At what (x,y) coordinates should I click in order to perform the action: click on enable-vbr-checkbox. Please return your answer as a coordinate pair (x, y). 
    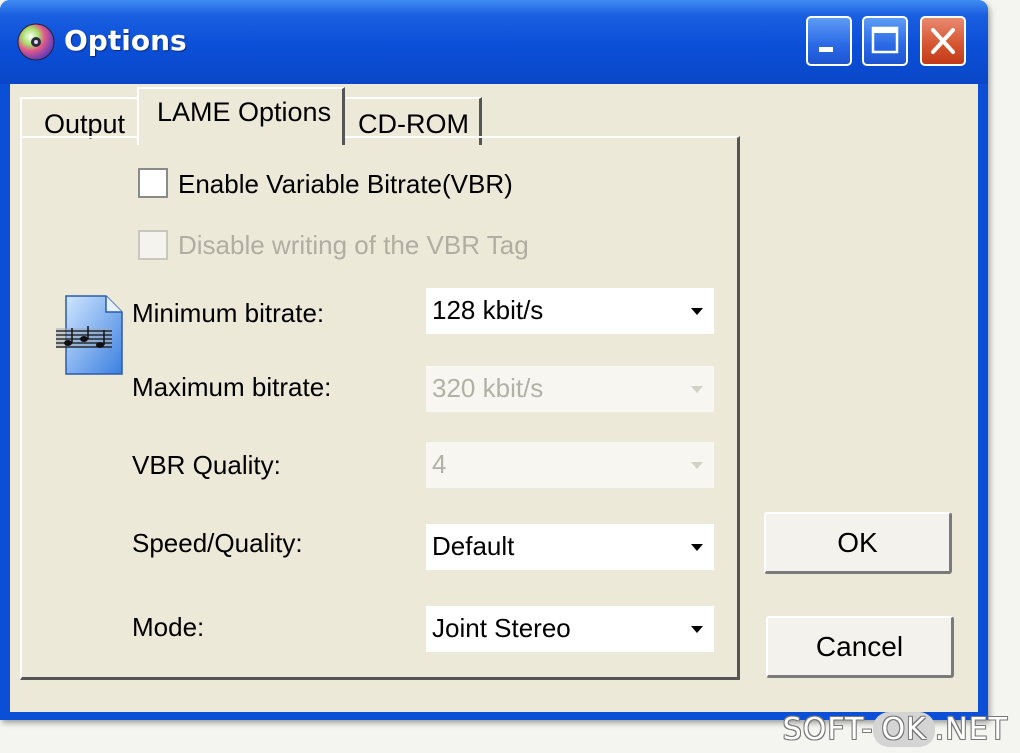
    Looking at the image, I should click on (153, 183).